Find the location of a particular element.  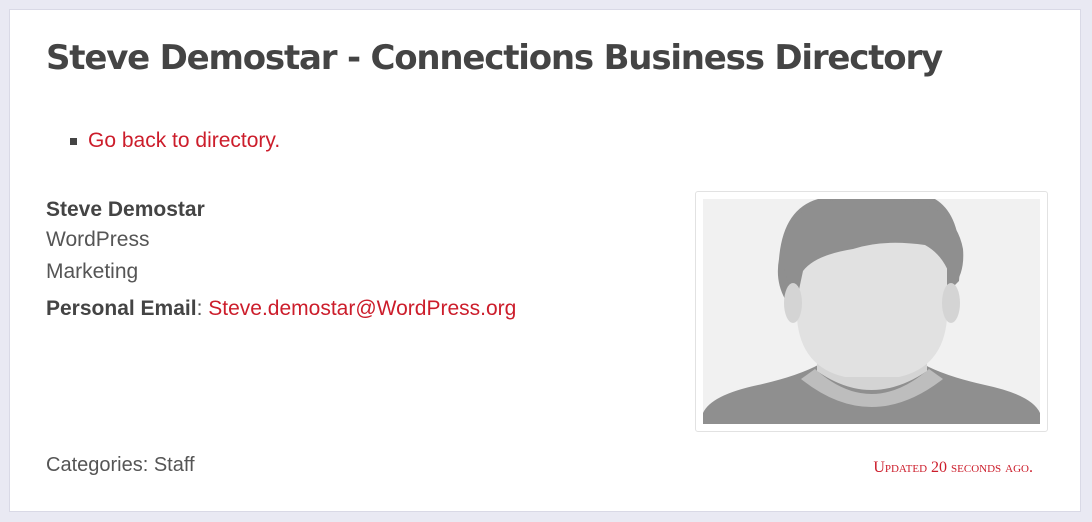

contact-photo-frame is located at coordinates (871, 311).